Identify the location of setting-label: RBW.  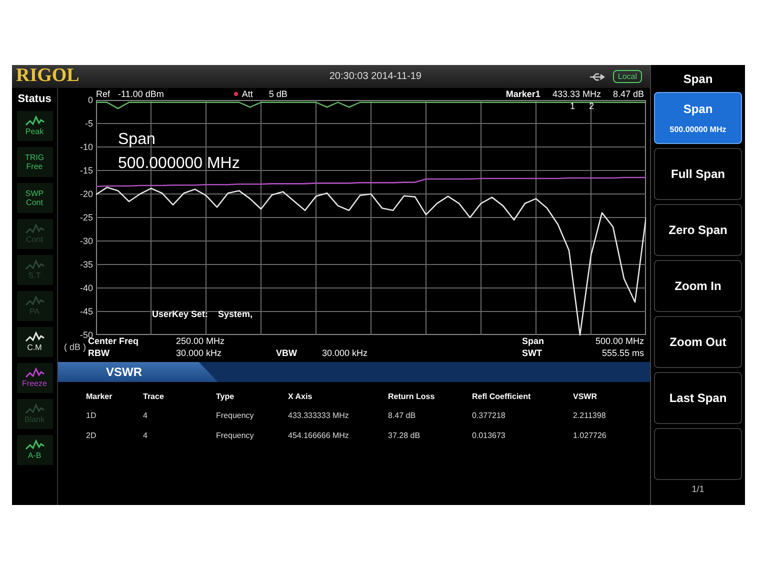
(99, 353).